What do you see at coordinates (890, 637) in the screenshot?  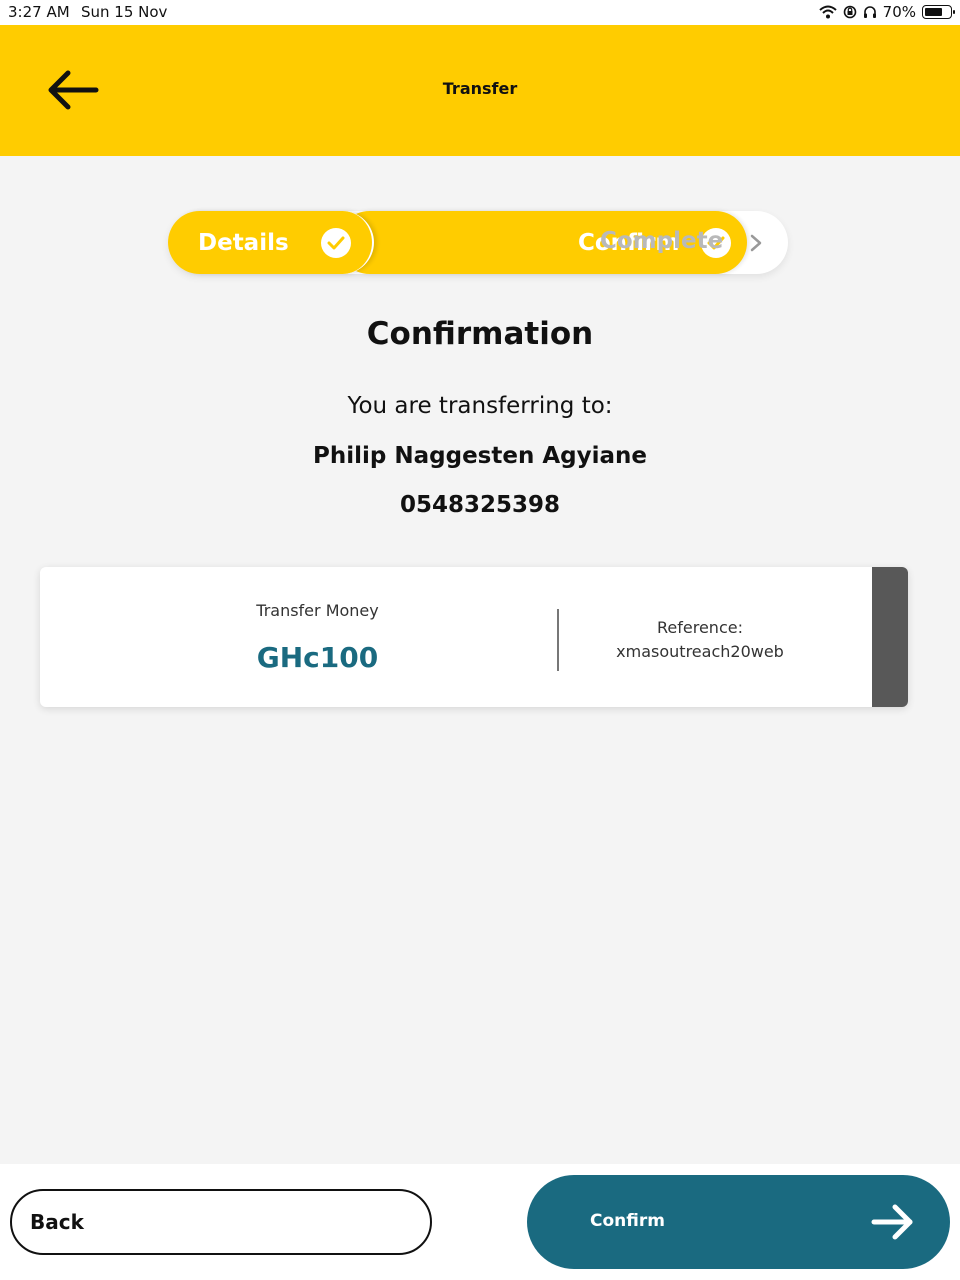 I see `card-side-tab` at bounding box center [890, 637].